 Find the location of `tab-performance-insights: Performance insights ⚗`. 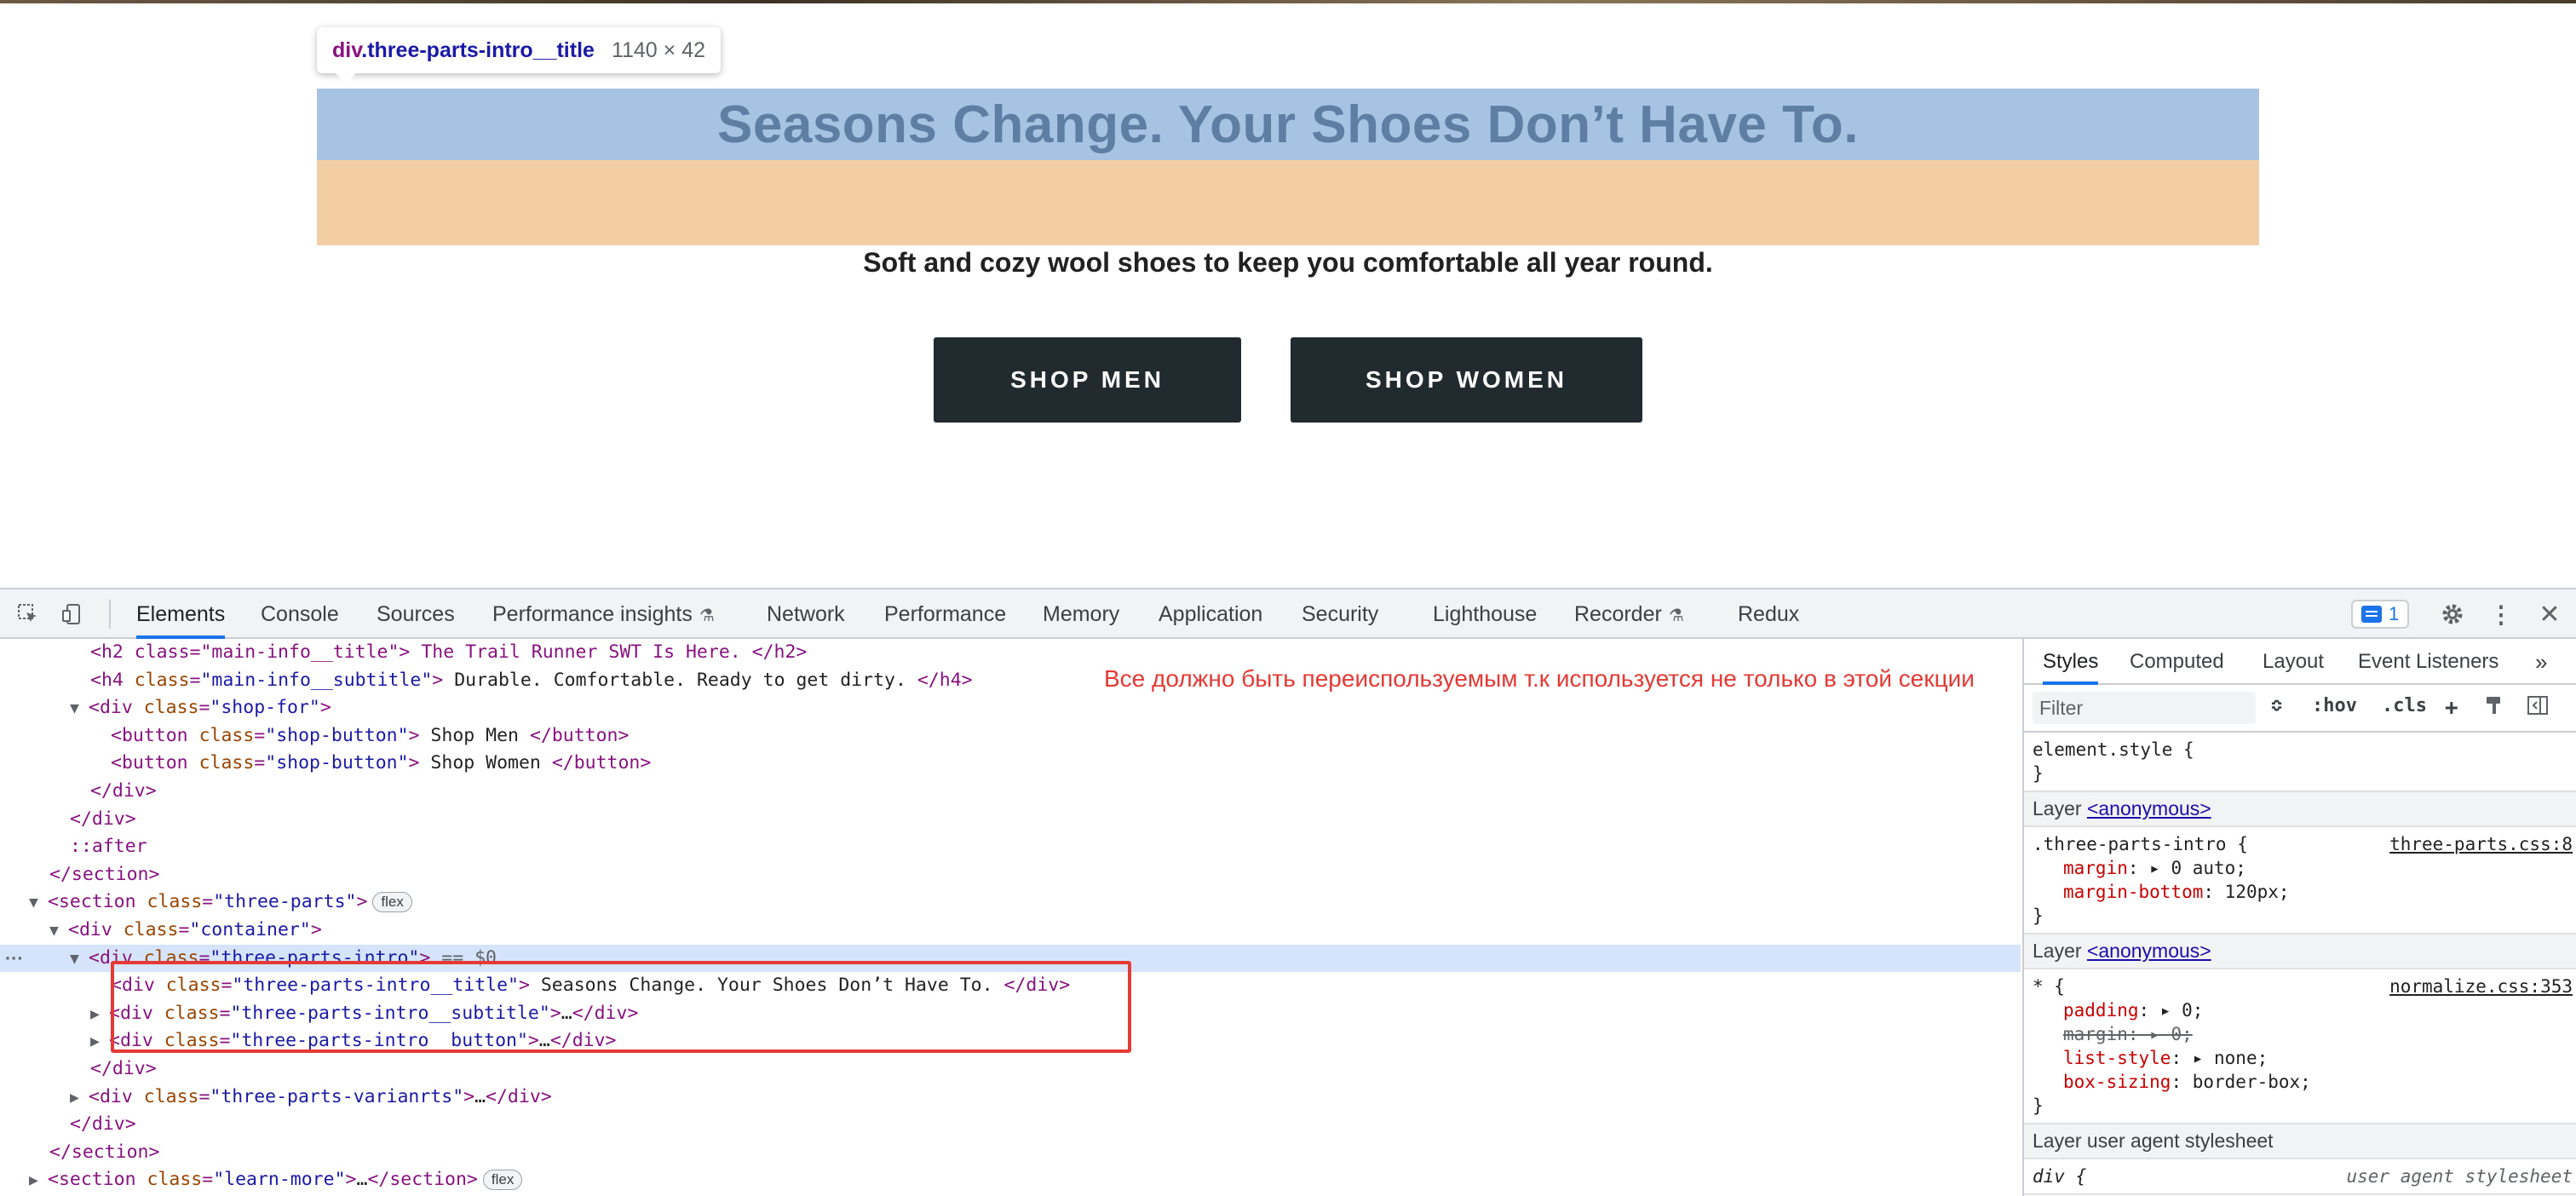

tab-performance-insights: Performance insights ⚗ is located at coordinates (603, 614).